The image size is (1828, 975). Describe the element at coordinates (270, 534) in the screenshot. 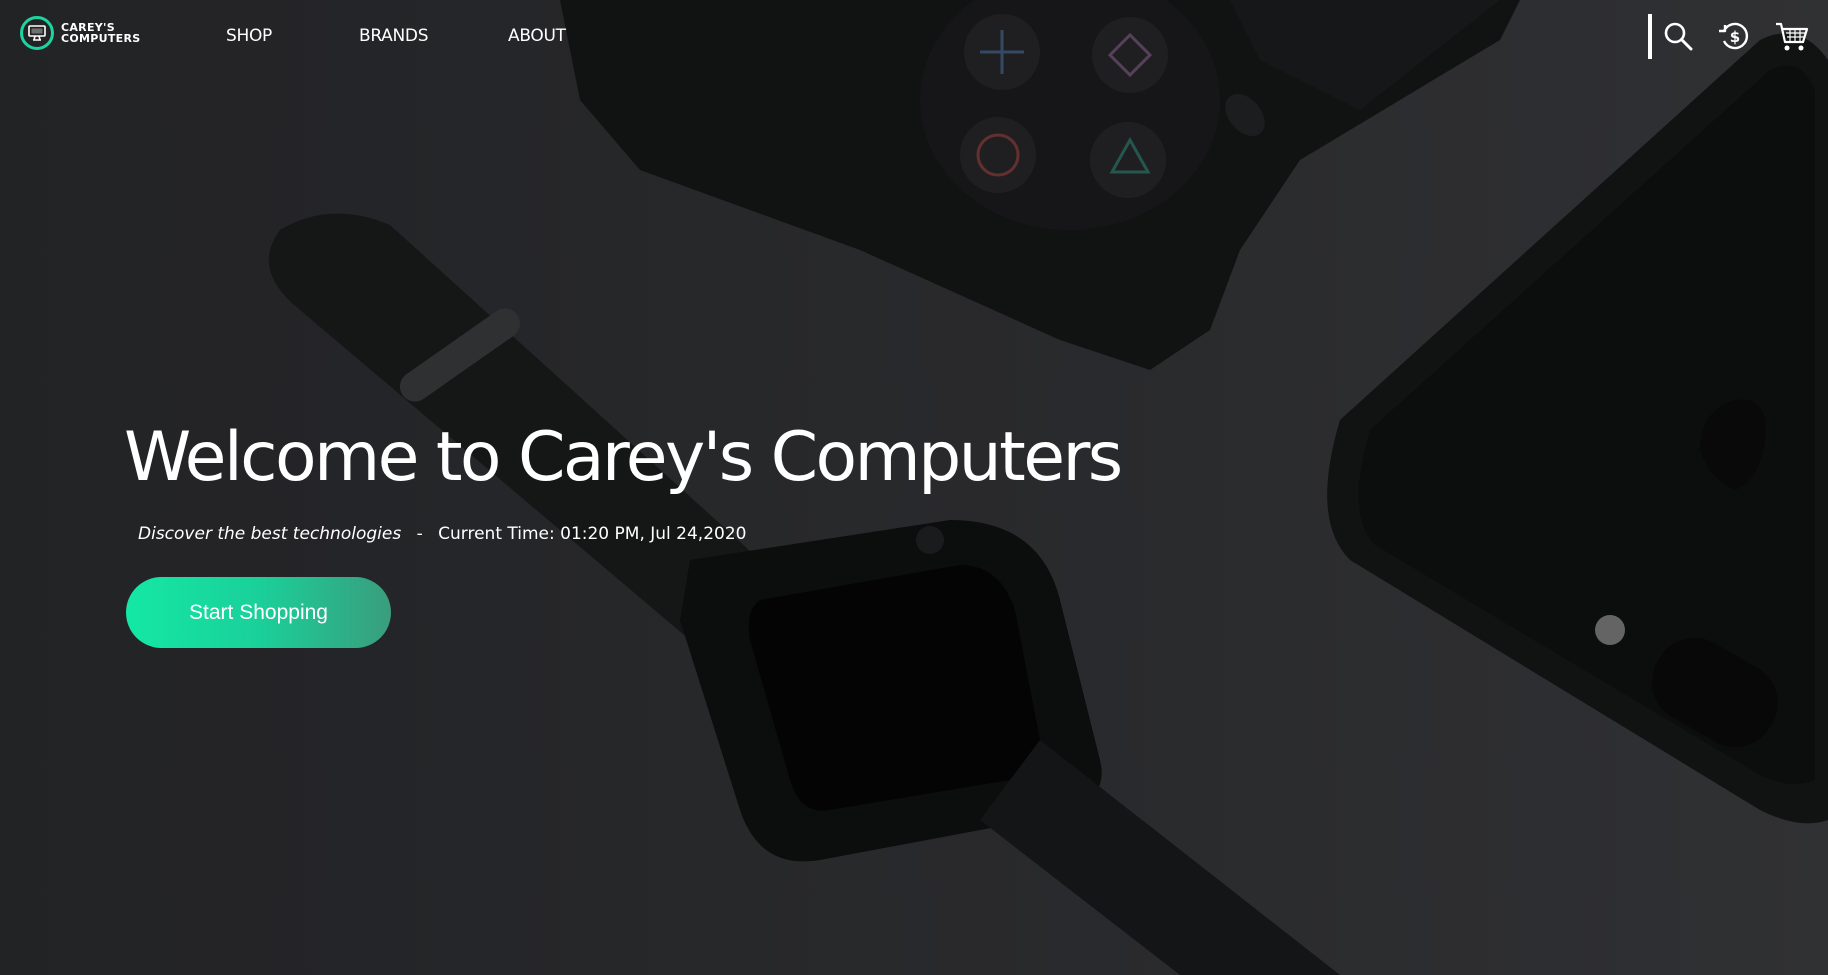

I see `hero-tagline: Discover the best technologies` at that location.